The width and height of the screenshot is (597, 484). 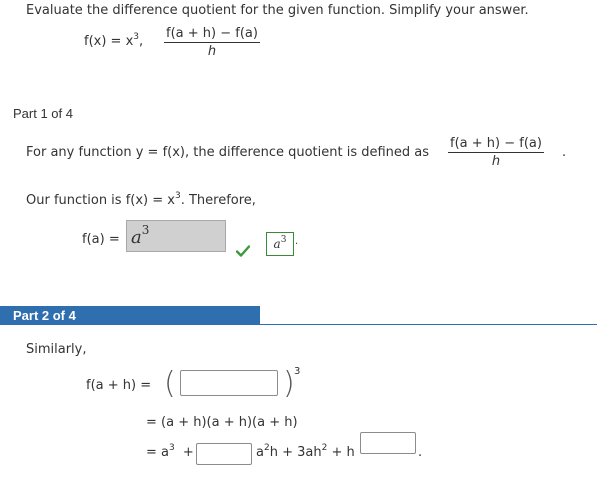 I want to click on final-line-period: ., so click(x=420, y=452).